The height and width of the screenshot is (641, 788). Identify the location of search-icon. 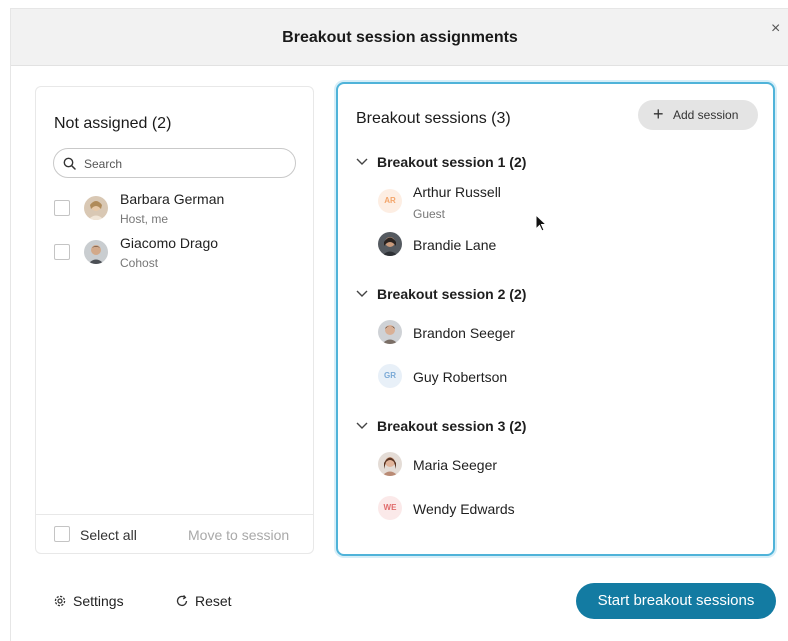
(69, 163).